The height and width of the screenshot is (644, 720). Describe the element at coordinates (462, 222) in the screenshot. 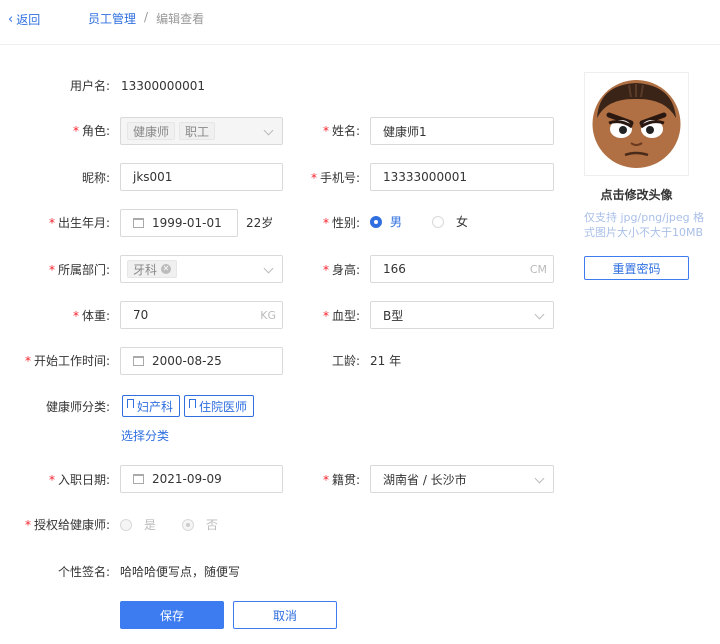

I see `gender-female-label: 女` at that location.